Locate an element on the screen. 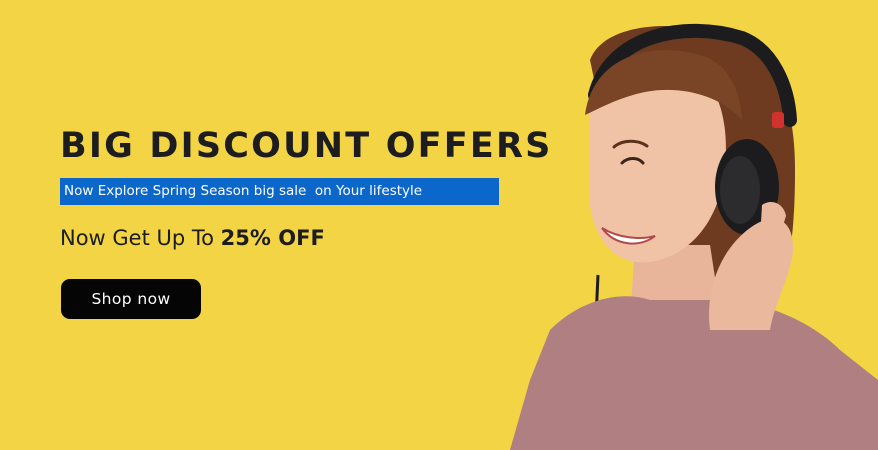  headline: BIG DISCOUNT OFFERS is located at coordinates (306, 146).